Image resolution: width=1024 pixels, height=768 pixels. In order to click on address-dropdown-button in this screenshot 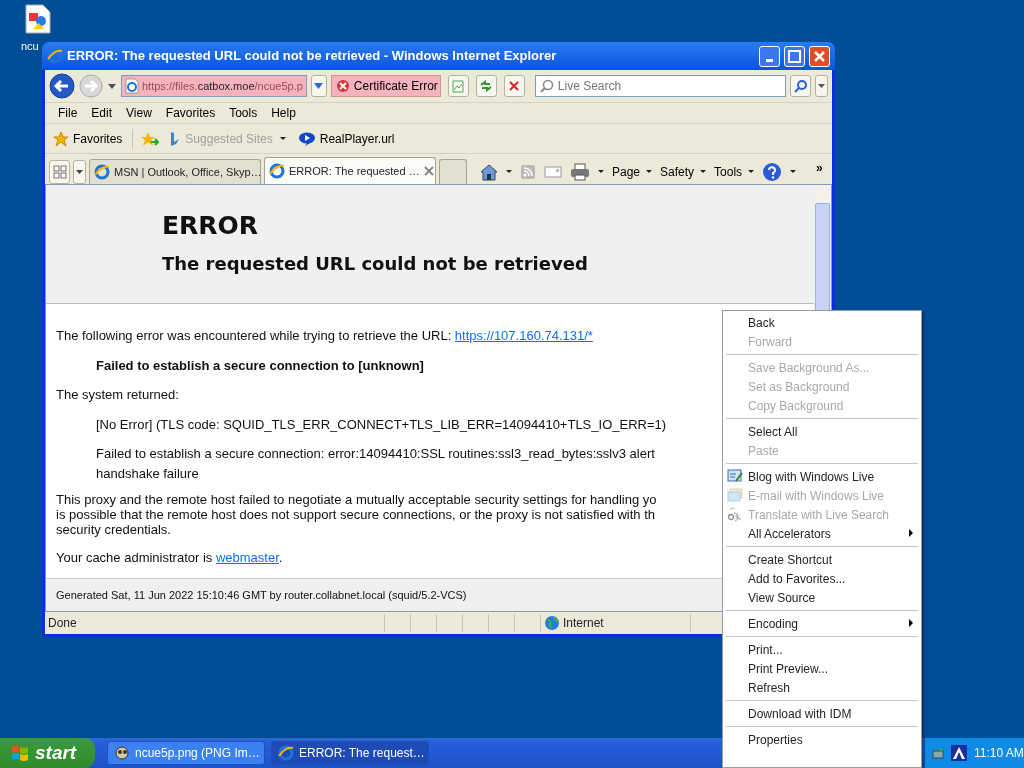, I will do `click(318, 86)`.